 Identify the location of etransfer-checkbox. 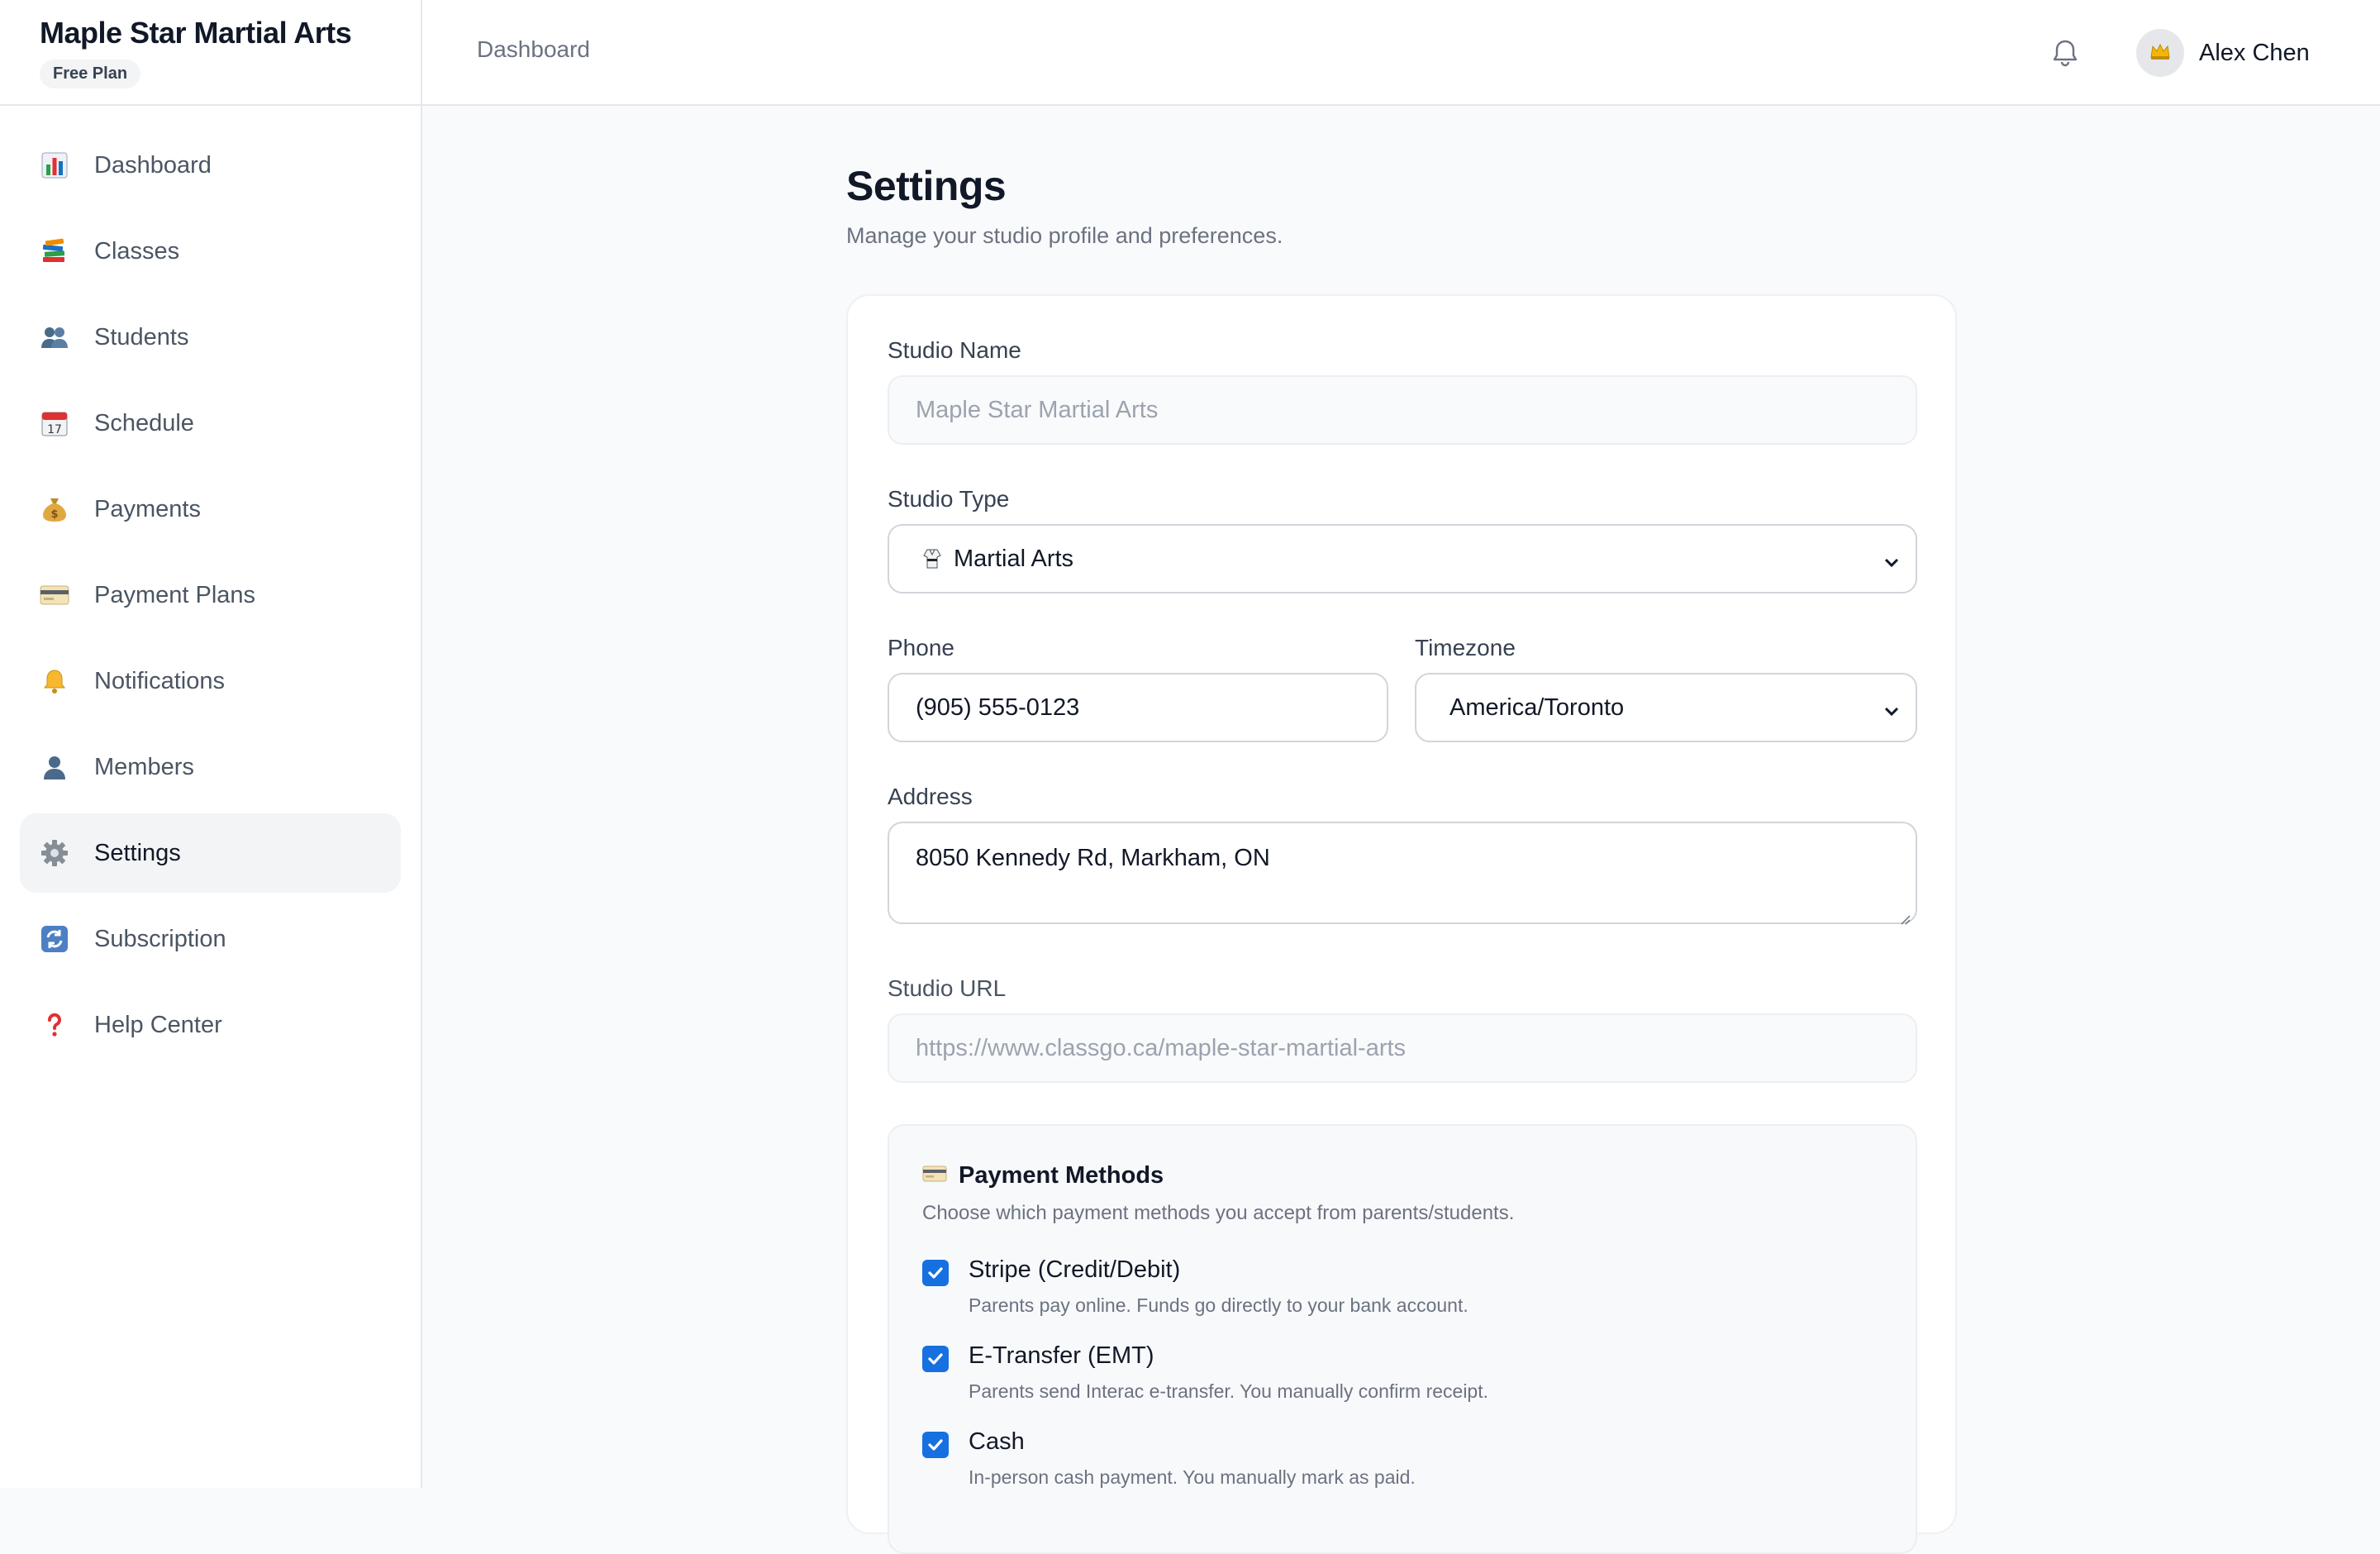
(935, 1359).